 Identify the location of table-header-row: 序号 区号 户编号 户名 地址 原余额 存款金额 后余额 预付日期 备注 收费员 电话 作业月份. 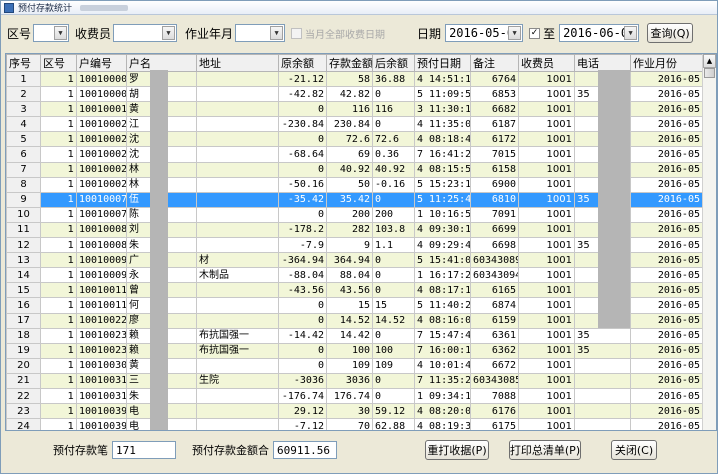
(354, 63).